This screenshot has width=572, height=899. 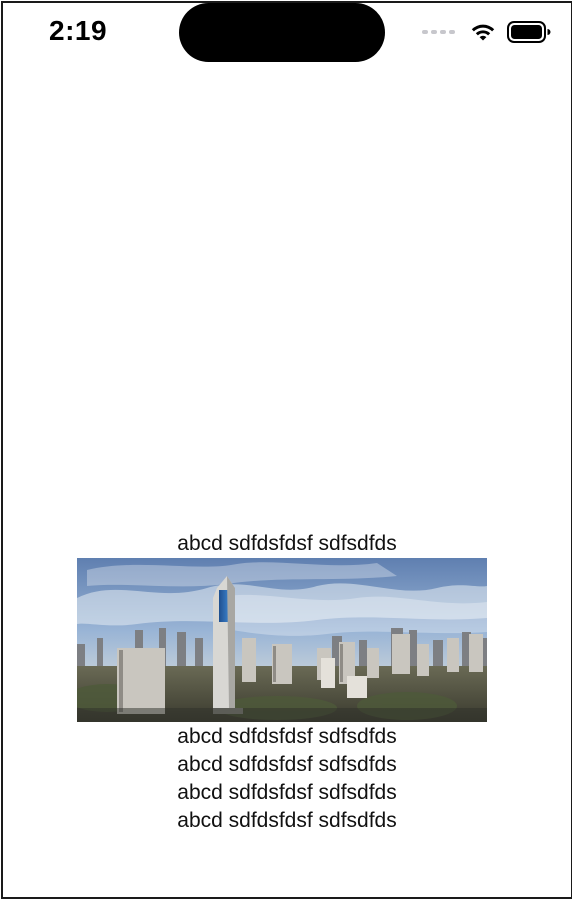 I want to click on status-icons, so click(x=486, y=32).